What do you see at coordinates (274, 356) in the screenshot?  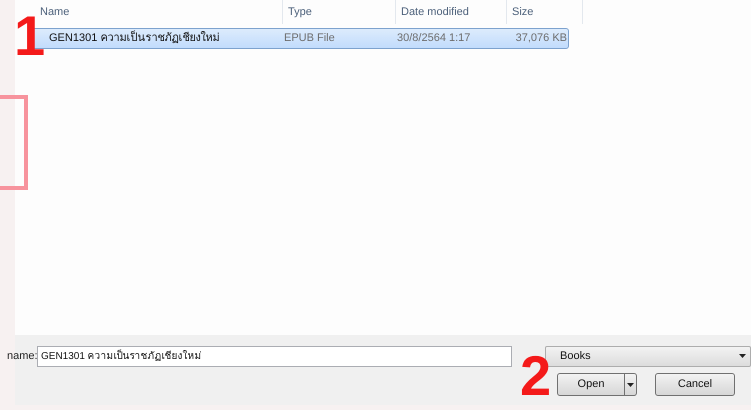 I see `file-name-field: GEN1301 ความเป็นราชภัฏเชียงใหม่` at bounding box center [274, 356].